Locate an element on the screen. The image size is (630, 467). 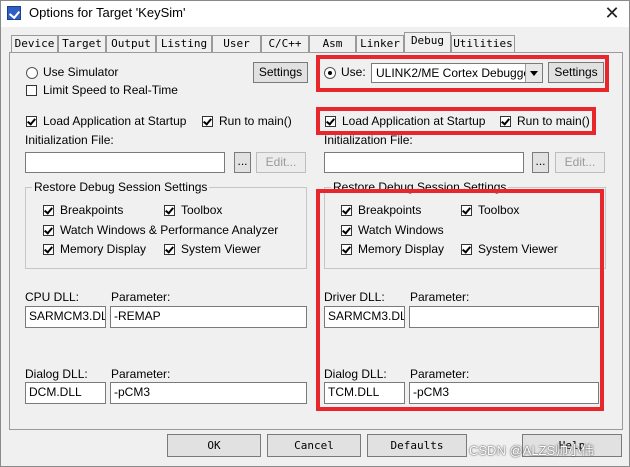
left-dialog-param-label: Parameter: is located at coordinates (141, 374).